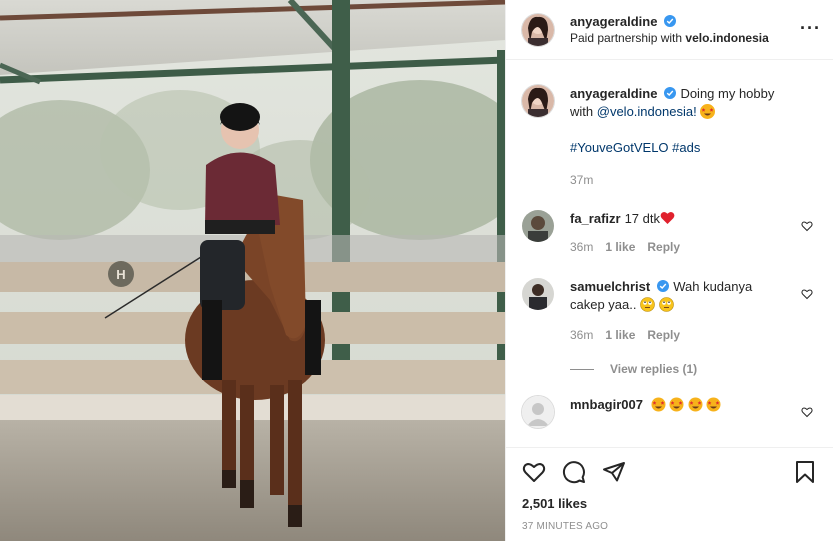 This screenshot has width=833, height=541. Describe the element at coordinates (647, 111) in the screenshot. I see `caption-mention: @velo.indonesia!` at that location.